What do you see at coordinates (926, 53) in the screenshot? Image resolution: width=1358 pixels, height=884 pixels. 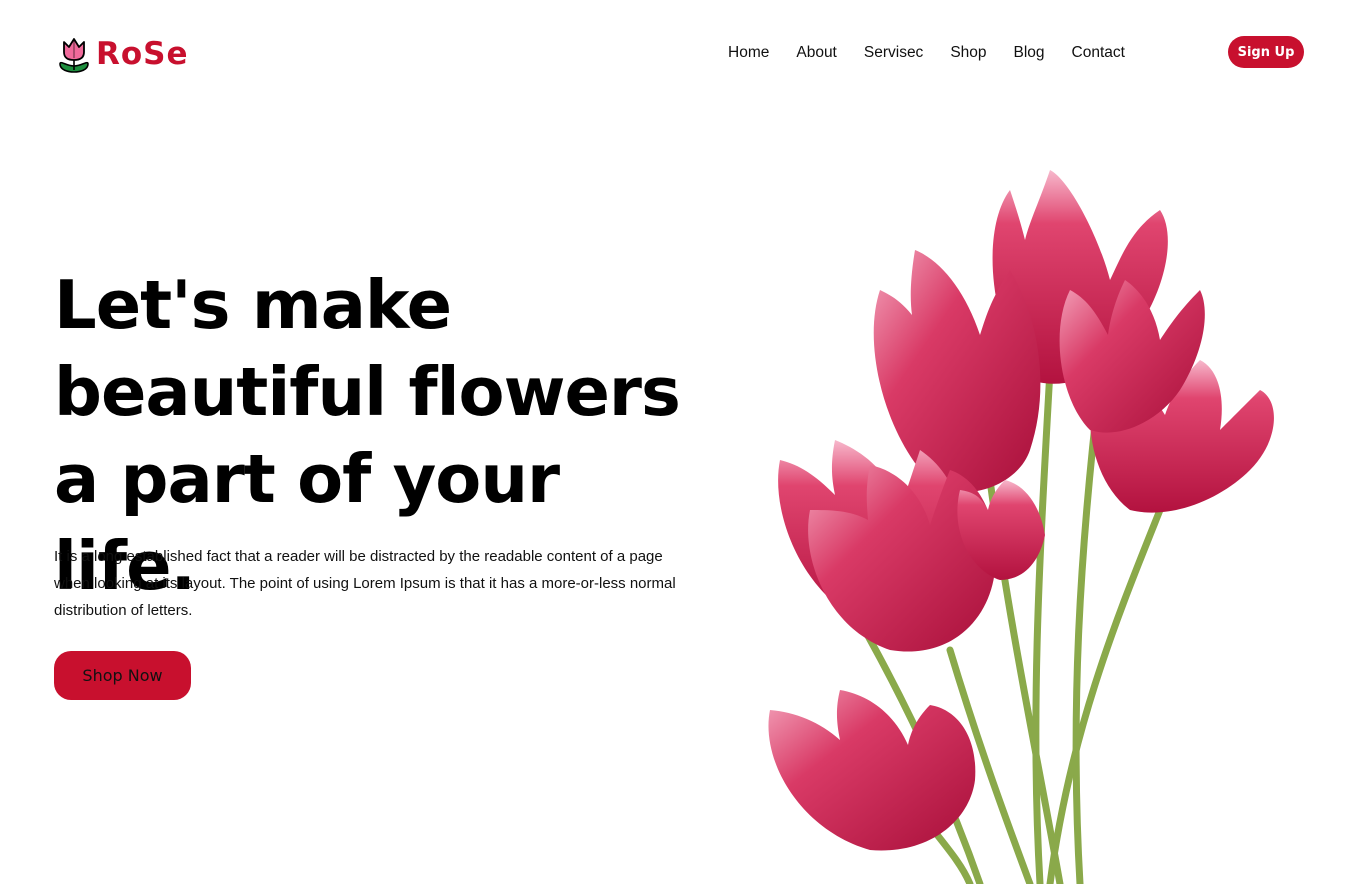 I see `main-nav: Home About Servisec Shop Blog Contact` at bounding box center [926, 53].